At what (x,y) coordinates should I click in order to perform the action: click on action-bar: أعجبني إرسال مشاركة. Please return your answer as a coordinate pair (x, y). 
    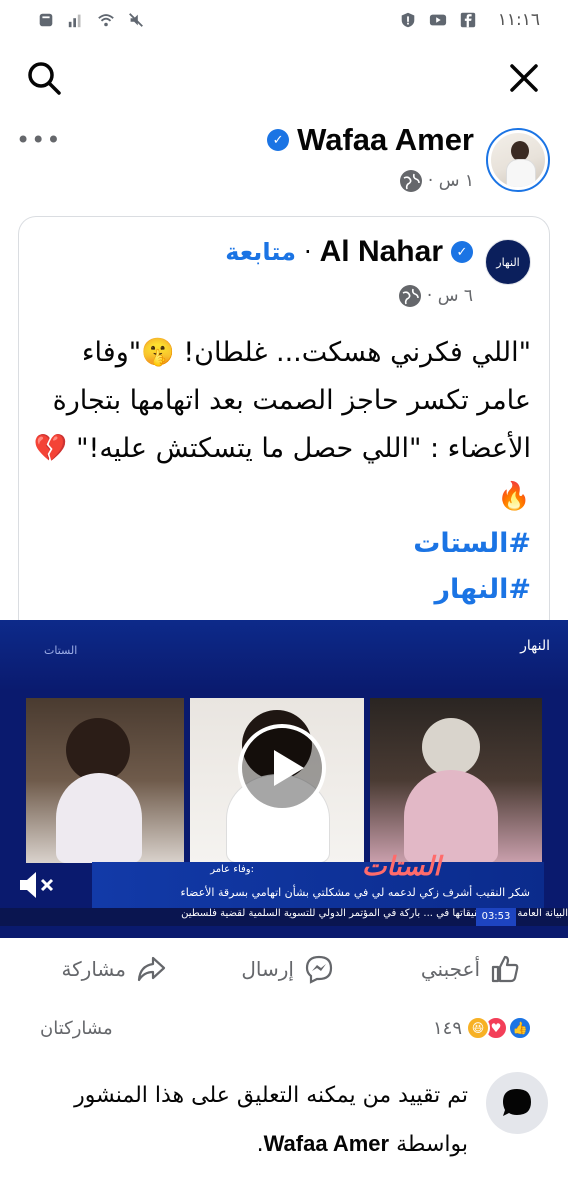
    Looking at the image, I should click on (284, 976).